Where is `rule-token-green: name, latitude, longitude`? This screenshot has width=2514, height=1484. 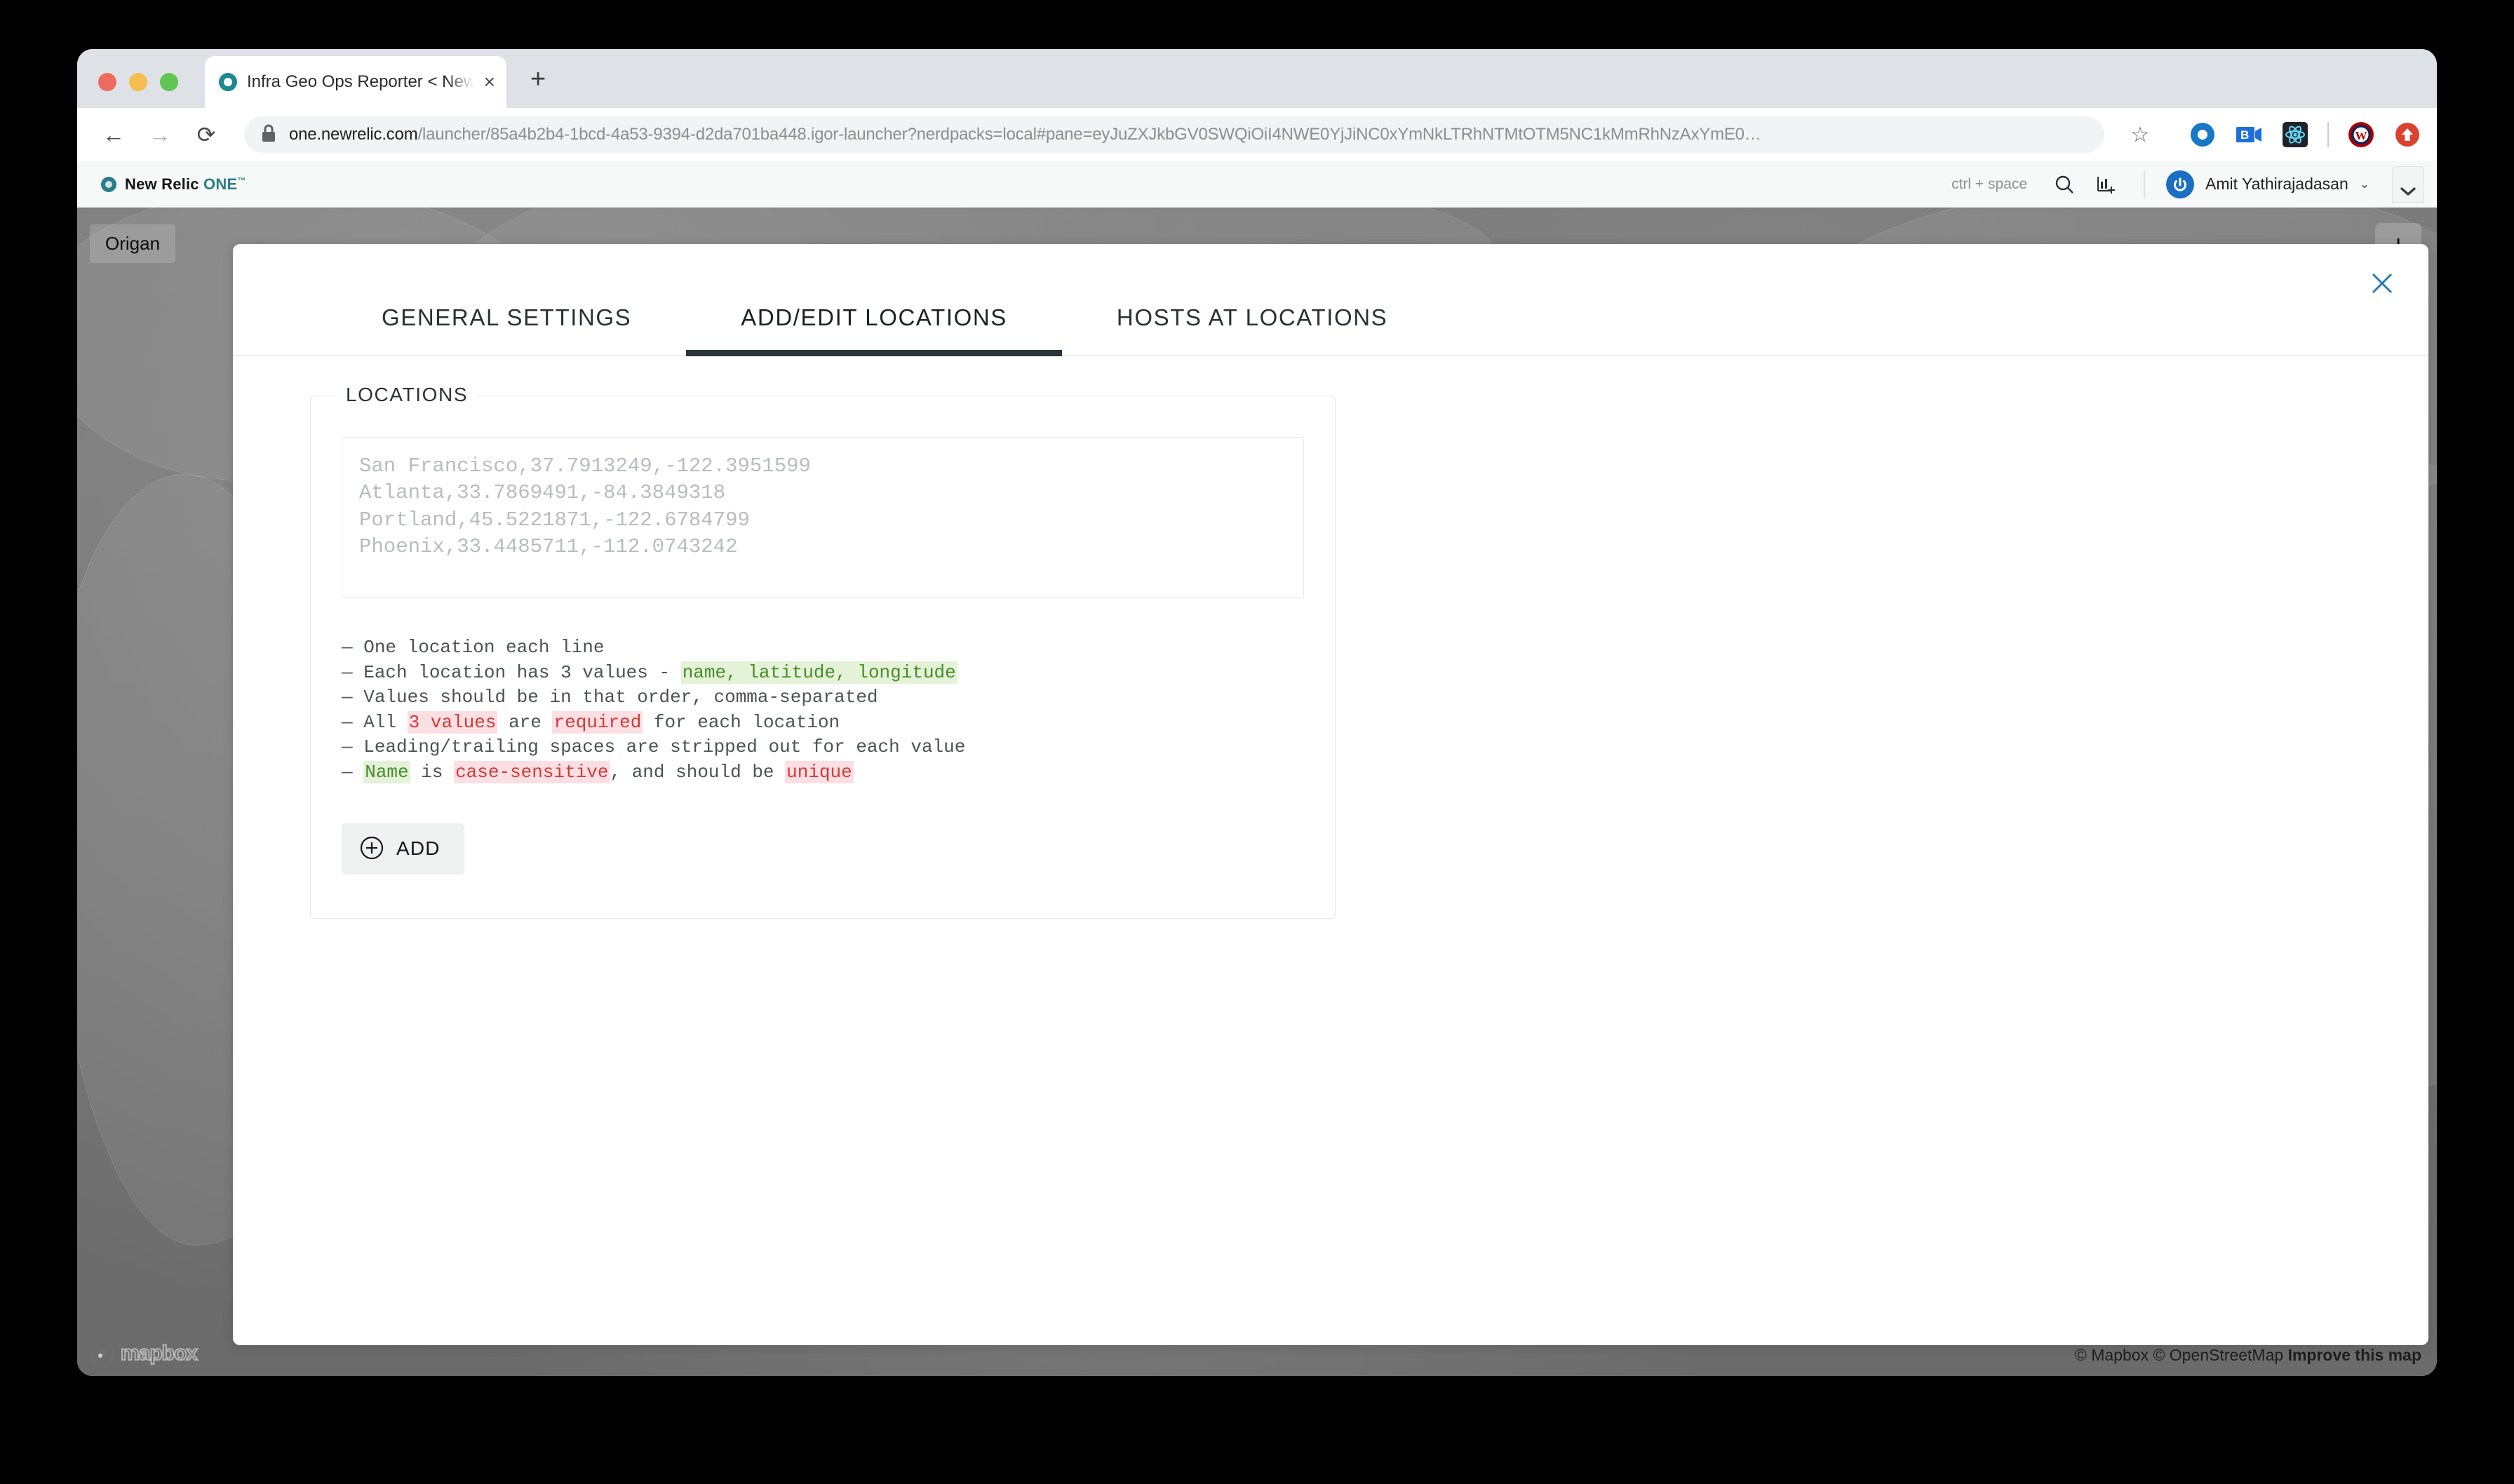 rule-token-green: name, latitude, longitude is located at coordinates (818, 673).